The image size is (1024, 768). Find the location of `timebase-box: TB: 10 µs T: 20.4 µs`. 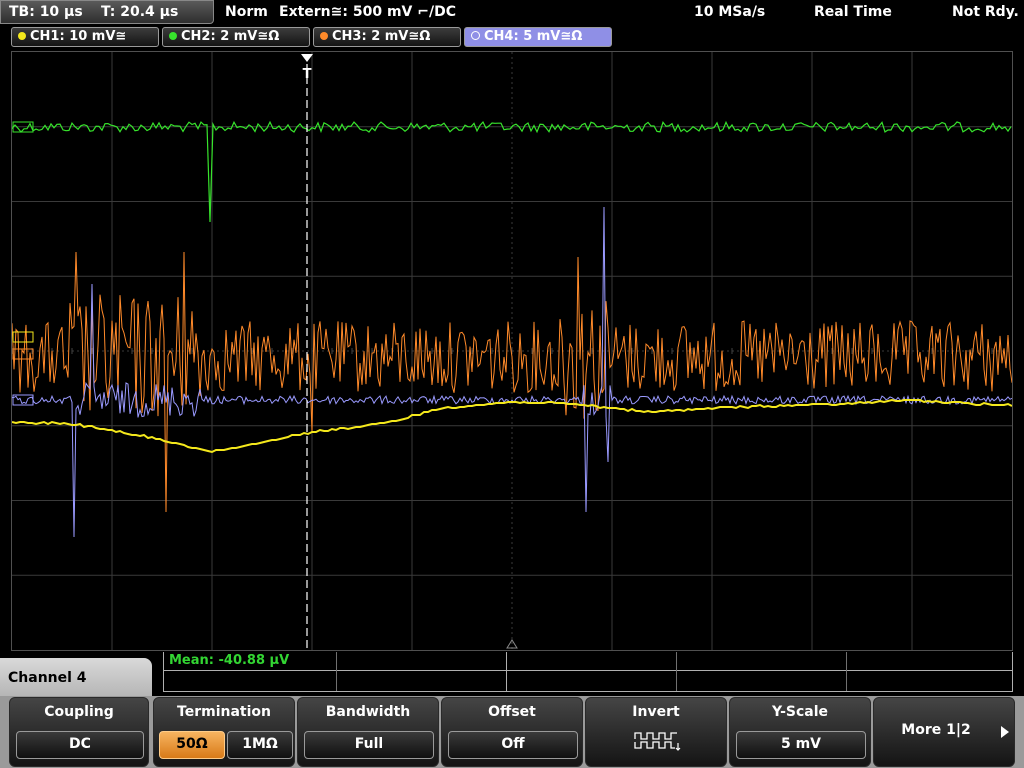

timebase-box: TB: 10 µs T: 20.4 µs is located at coordinates (107, 12).